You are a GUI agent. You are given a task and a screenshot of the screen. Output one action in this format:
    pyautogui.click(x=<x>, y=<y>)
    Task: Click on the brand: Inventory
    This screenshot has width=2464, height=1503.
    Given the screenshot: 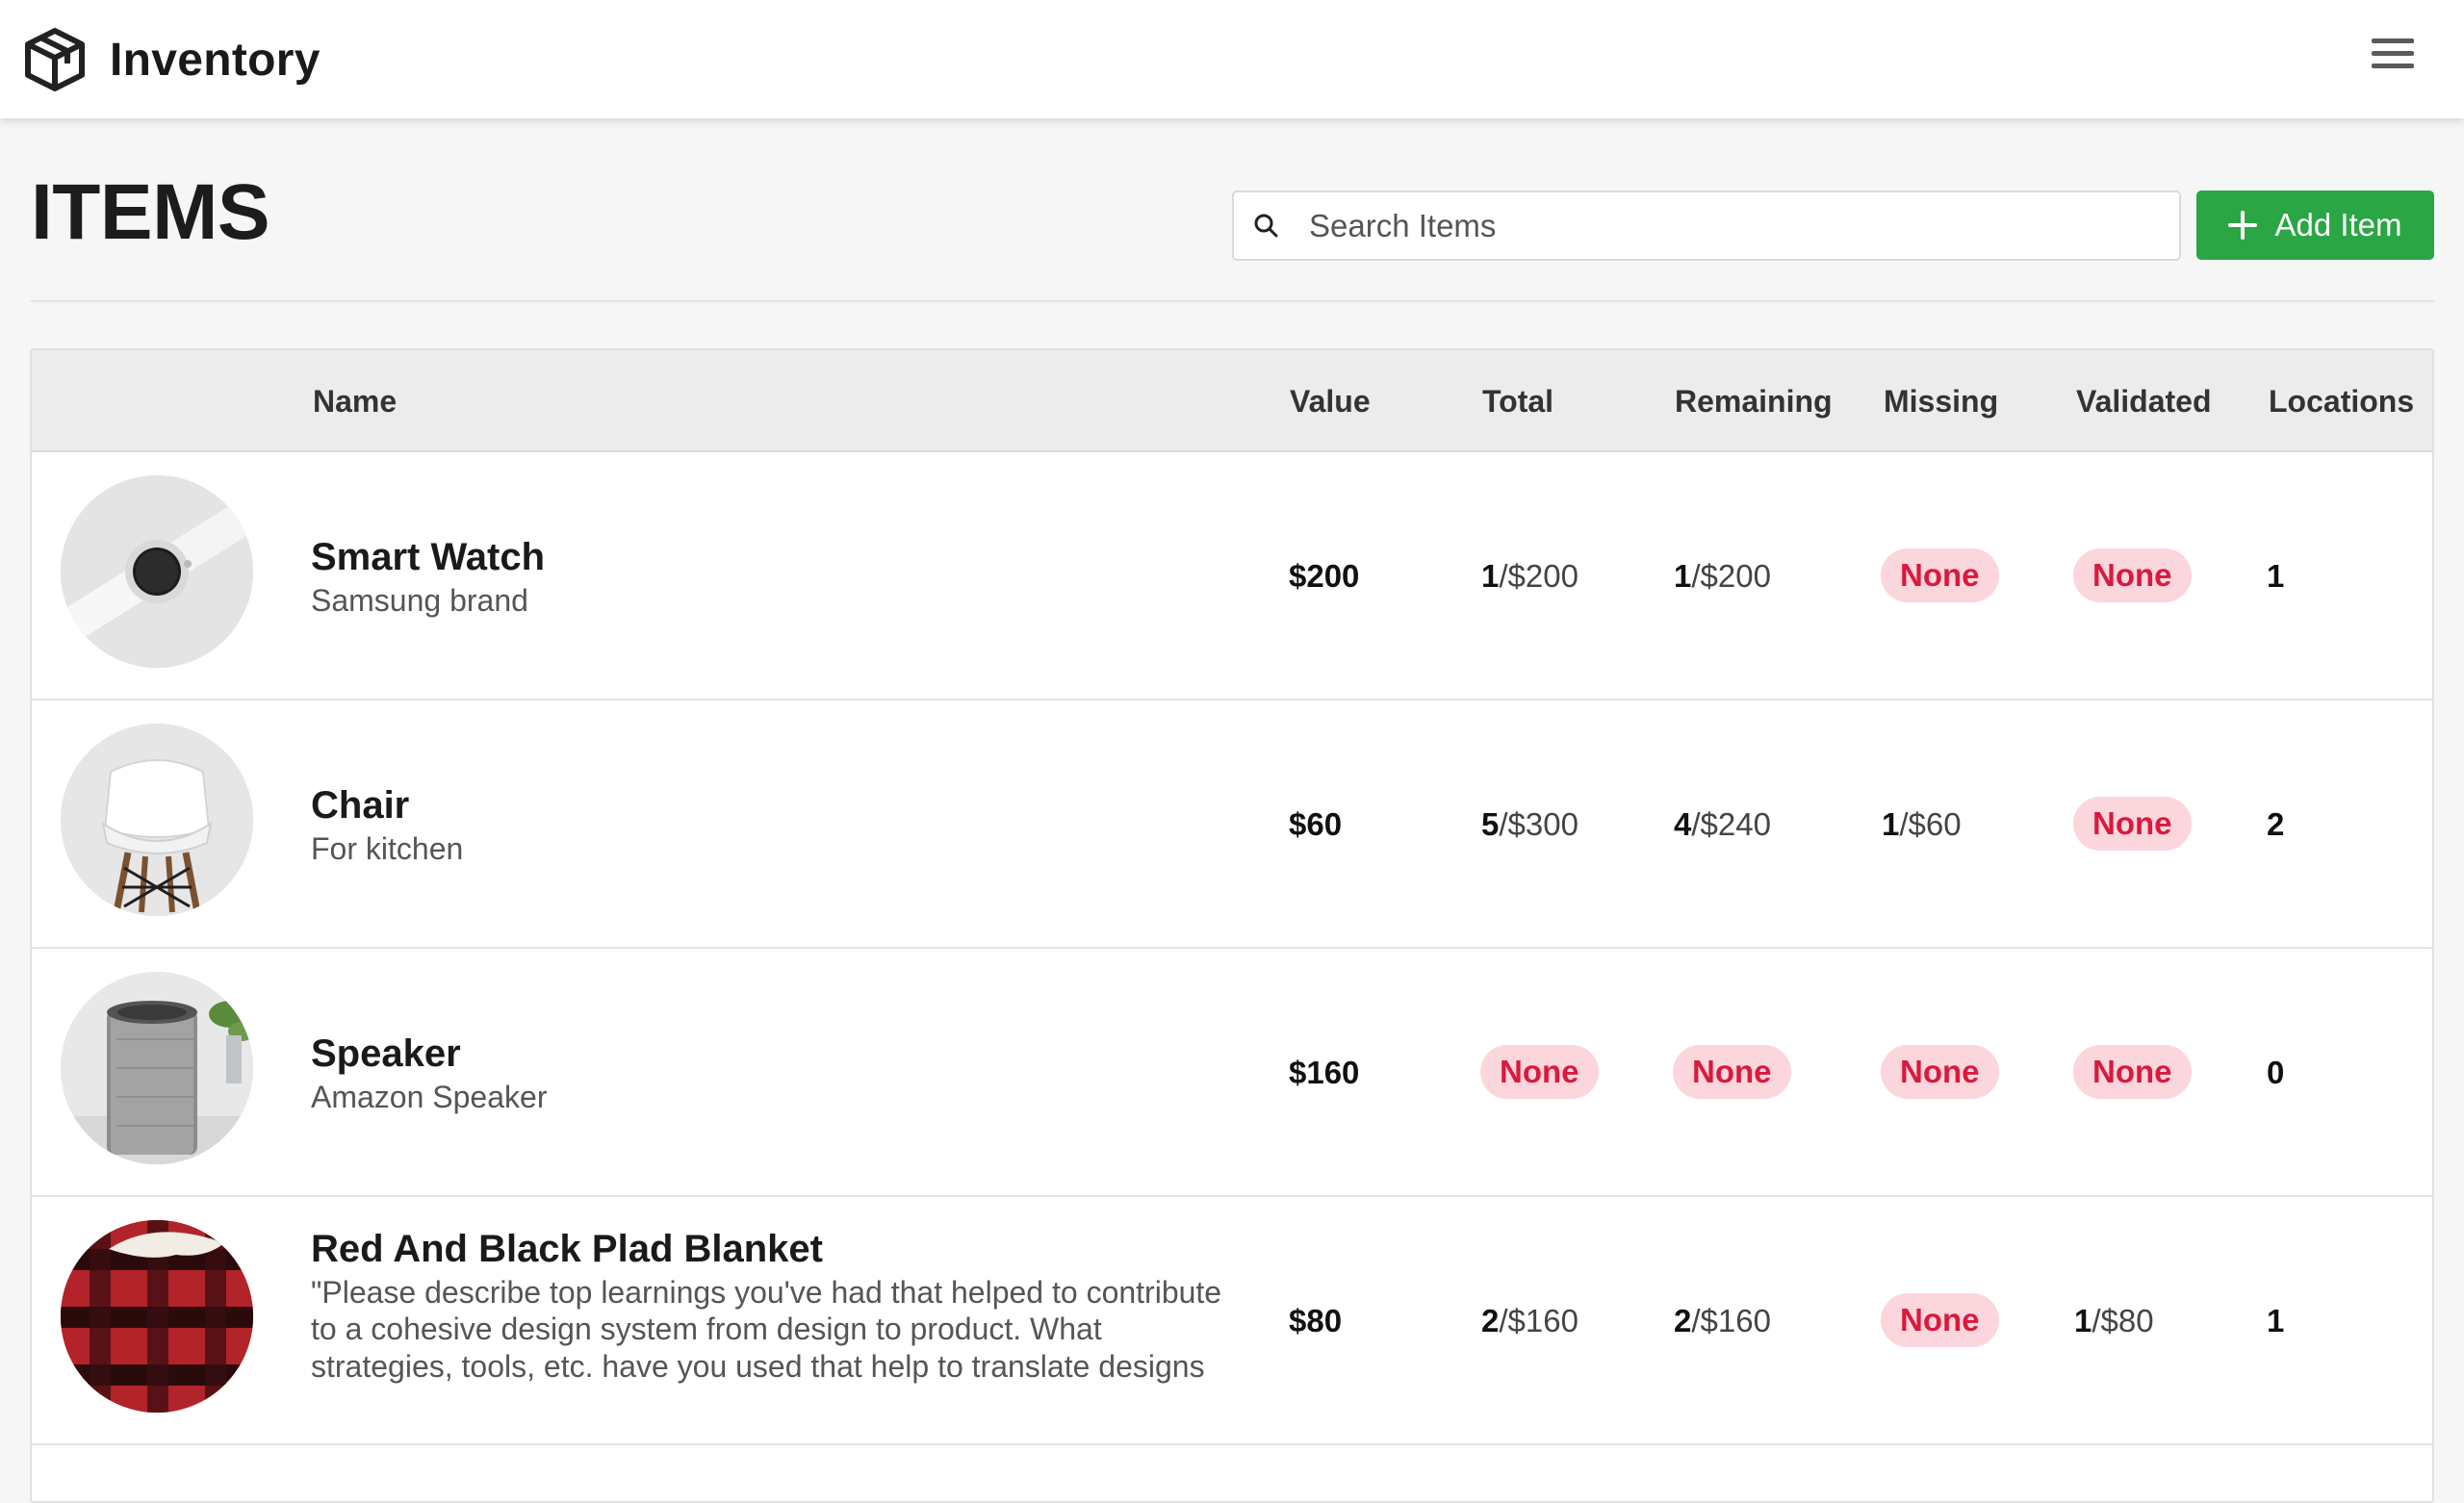 What is the action you would take?
    pyautogui.click(x=171, y=59)
    